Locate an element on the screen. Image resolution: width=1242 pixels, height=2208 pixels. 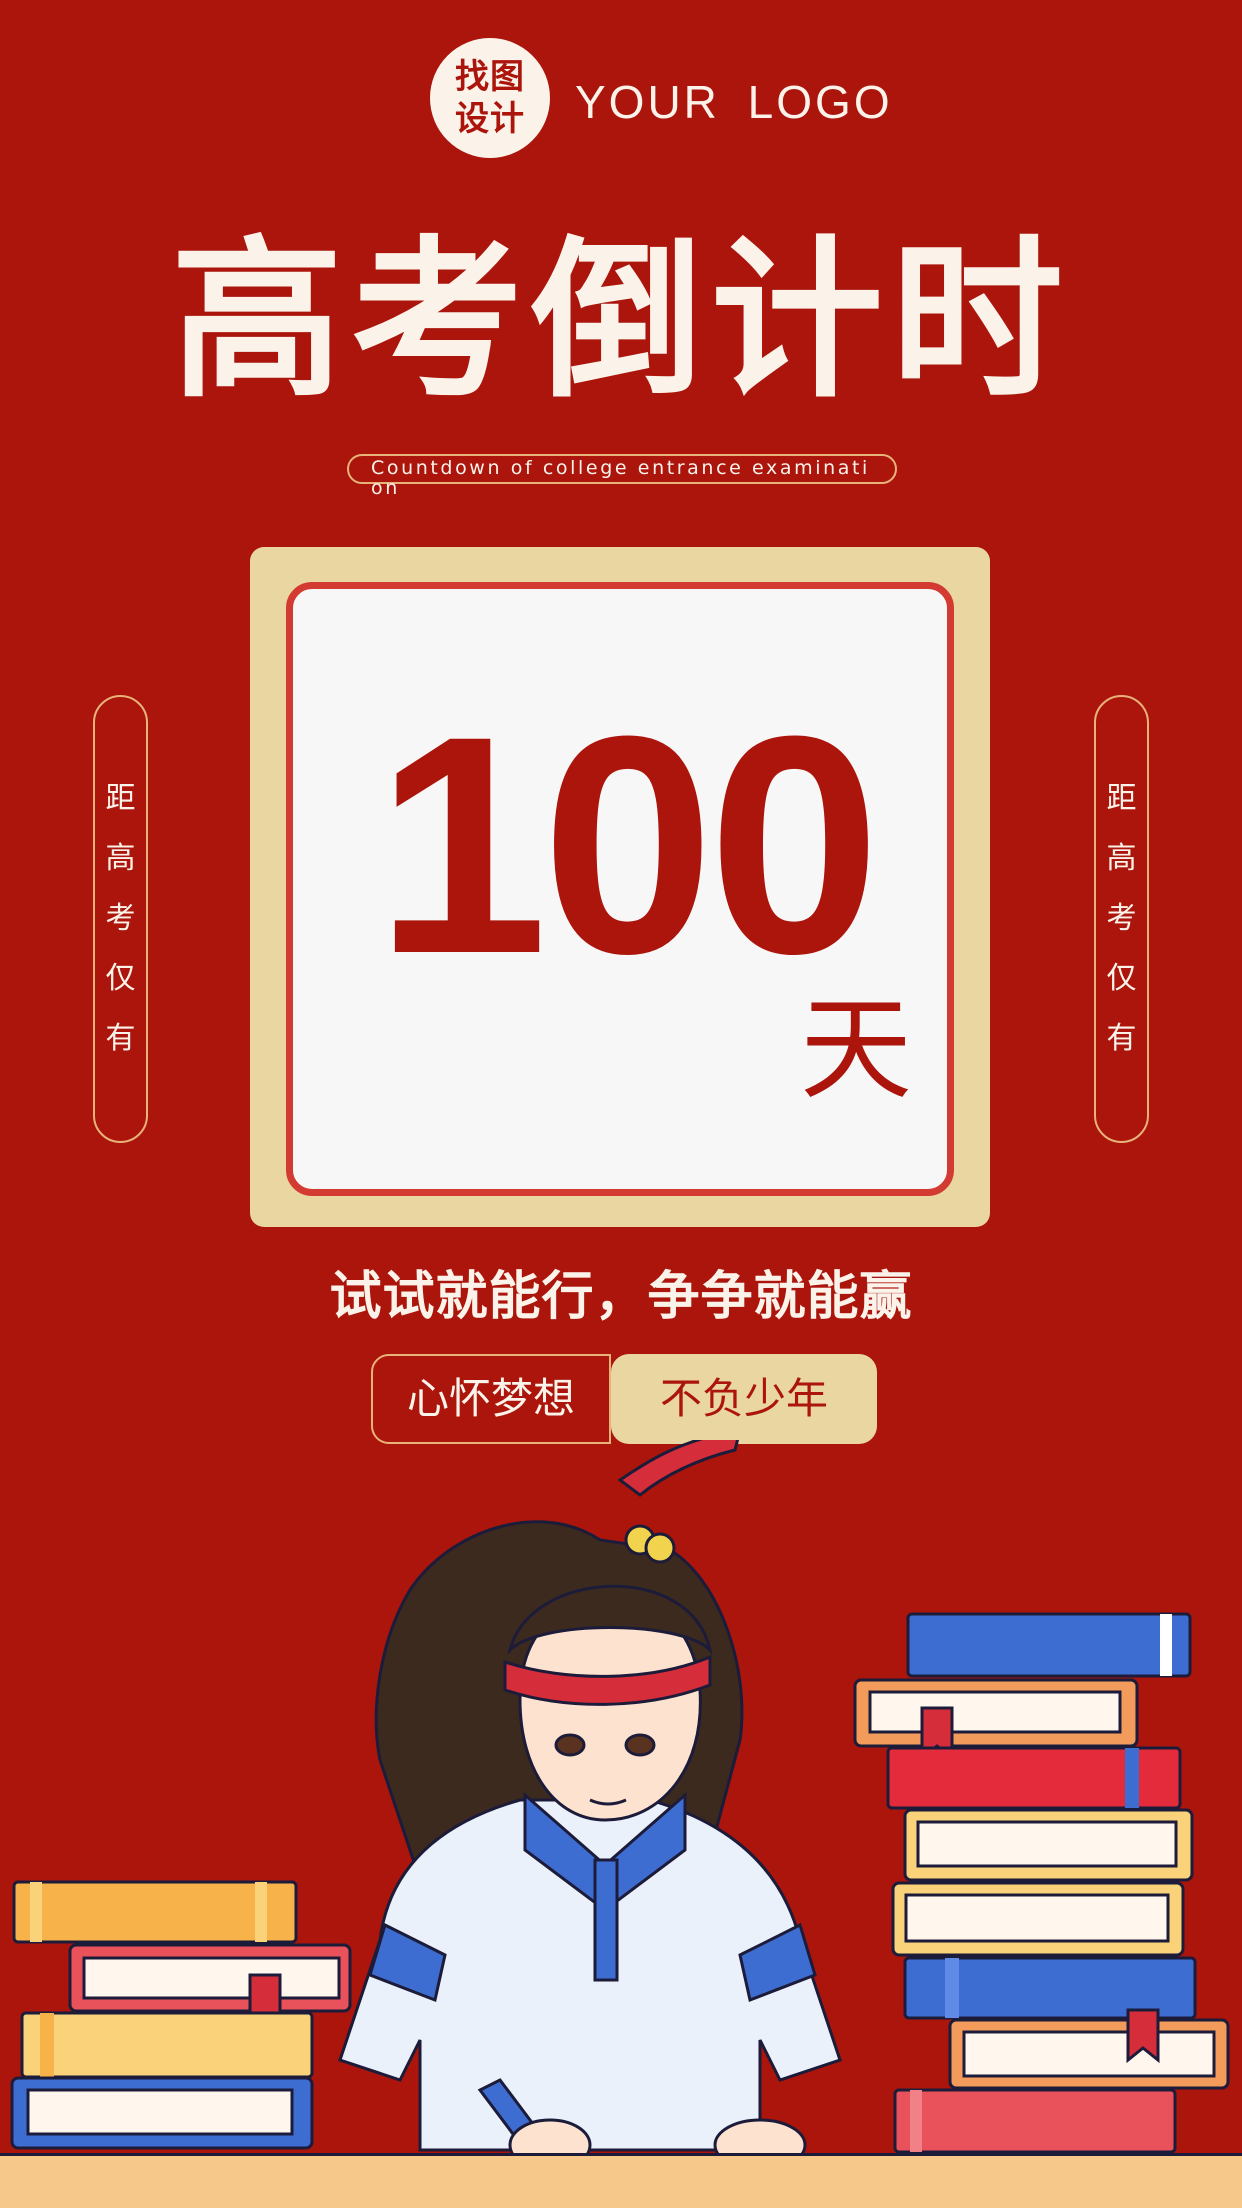
slogan: 试试就能行，争争就能赢 is located at coordinates (621, 1297).